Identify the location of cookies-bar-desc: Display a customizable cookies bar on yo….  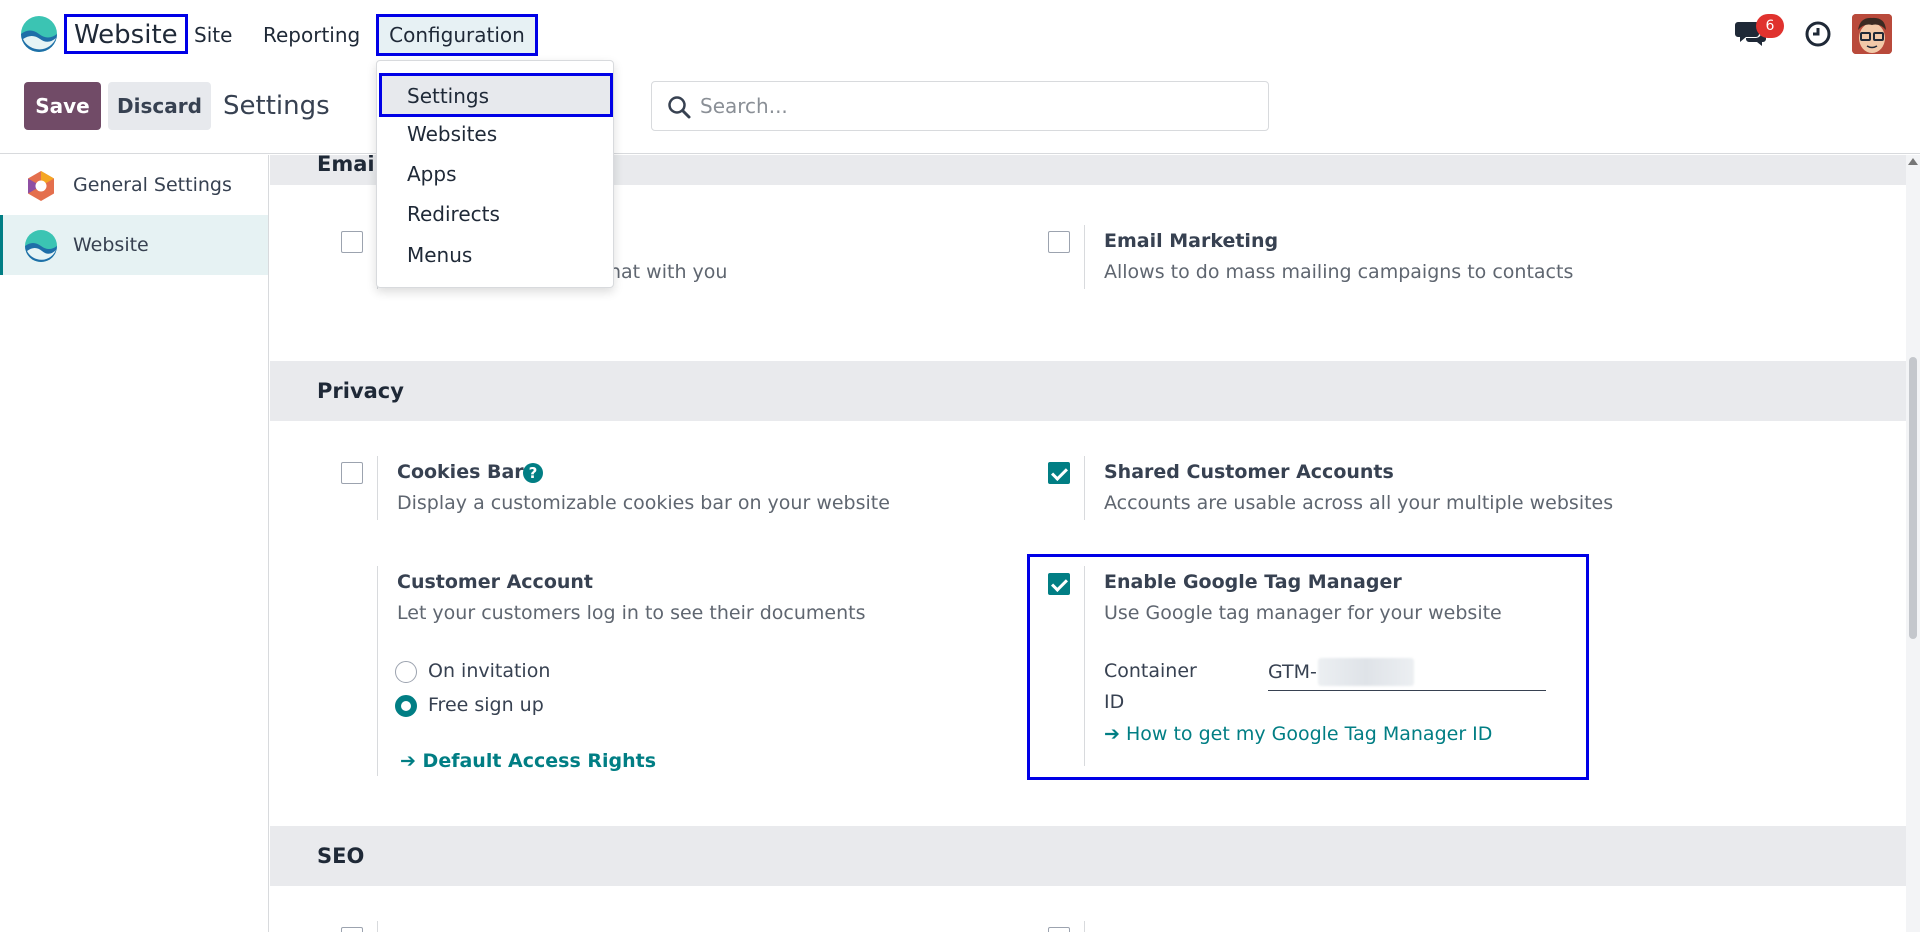
(643, 503).